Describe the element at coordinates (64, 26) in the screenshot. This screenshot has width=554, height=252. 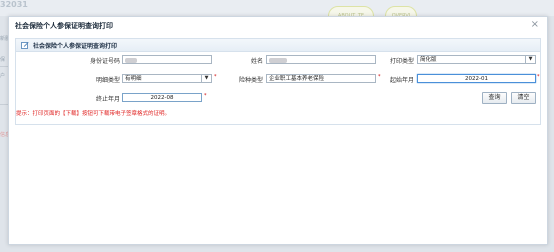
I see `dialog-title: 社会保险个人参保证明查询打印` at that location.